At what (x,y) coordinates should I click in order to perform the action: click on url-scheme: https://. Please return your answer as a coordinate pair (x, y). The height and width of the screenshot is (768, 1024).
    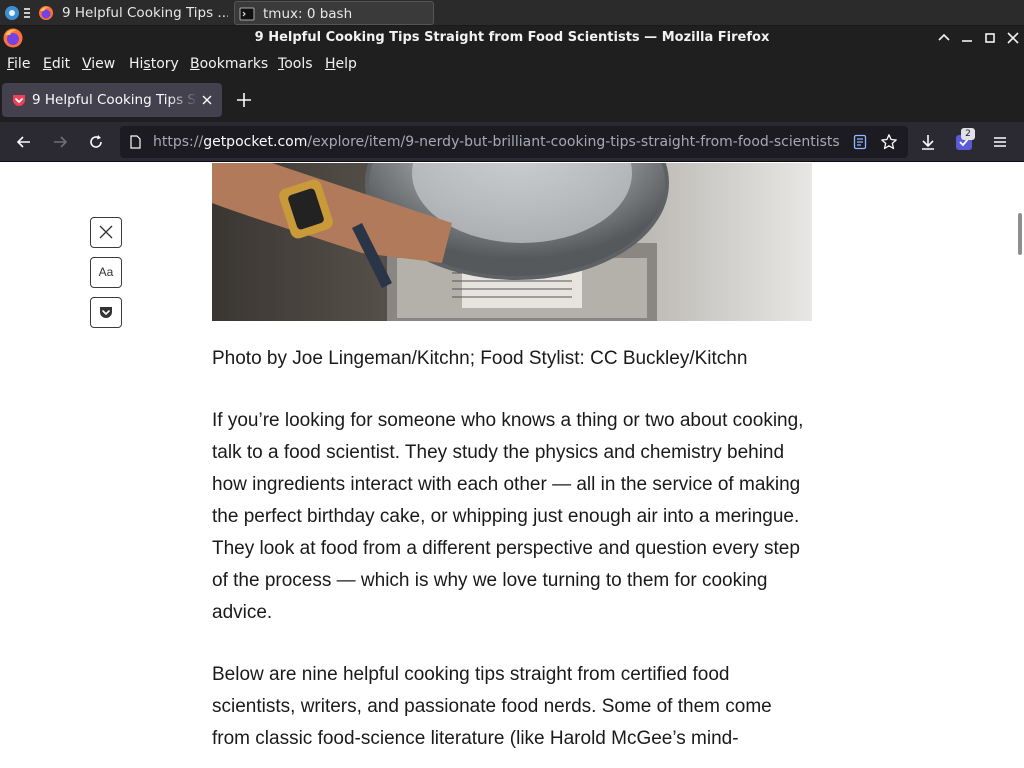
    Looking at the image, I should click on (178, 142).